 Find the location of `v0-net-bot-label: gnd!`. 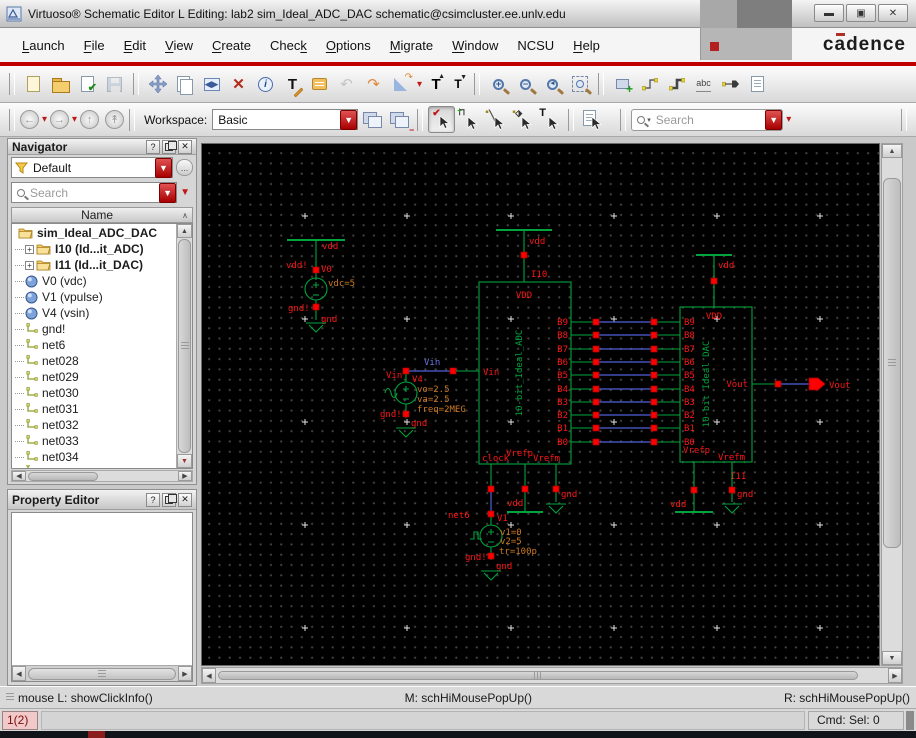

v0-net-bot-label: gnd! is located at coordinates (299, 309).